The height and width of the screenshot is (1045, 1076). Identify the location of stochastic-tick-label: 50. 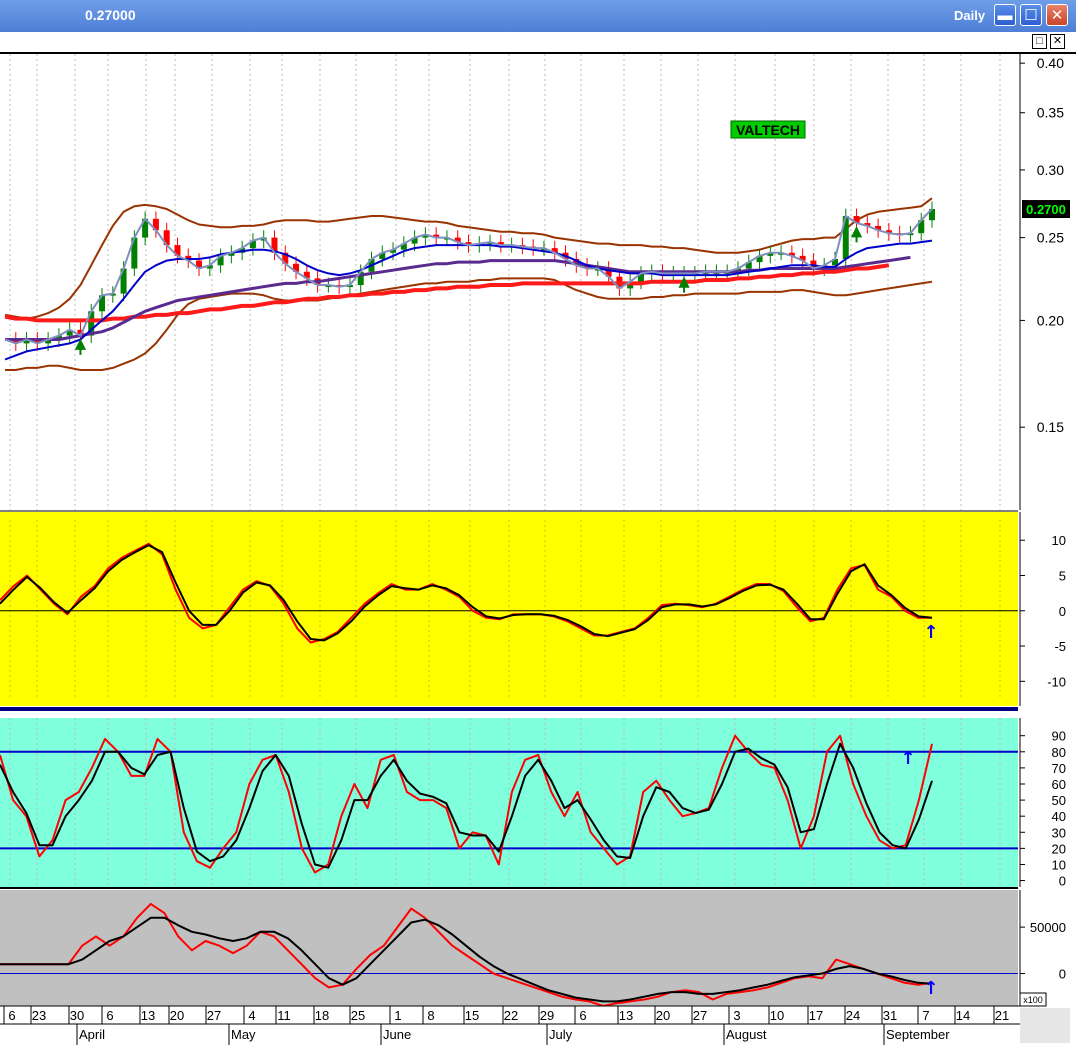
(1059, 800).